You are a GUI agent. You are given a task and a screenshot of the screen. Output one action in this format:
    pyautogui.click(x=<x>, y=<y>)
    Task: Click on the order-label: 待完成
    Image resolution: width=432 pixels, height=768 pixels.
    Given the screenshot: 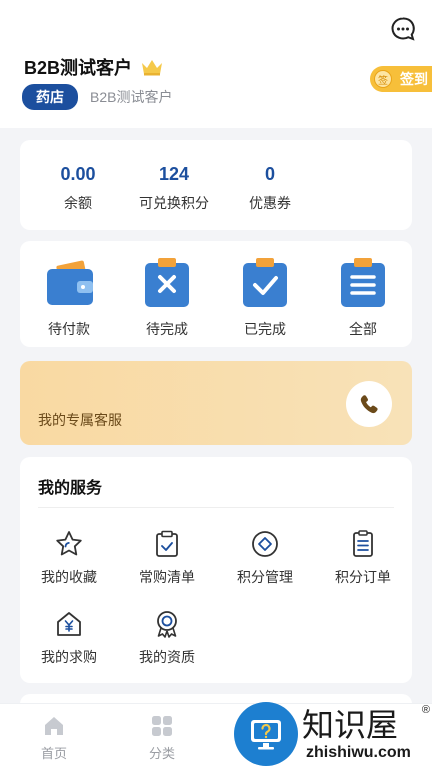 What is the action you would take?
    pyautogui.click(x=167, y=329)
    